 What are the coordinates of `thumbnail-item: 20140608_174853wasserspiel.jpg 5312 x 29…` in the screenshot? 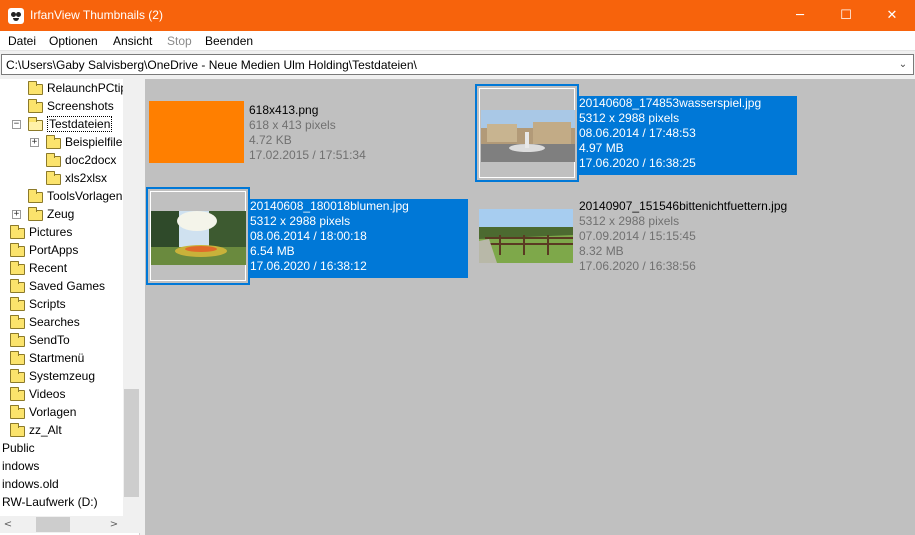 It's located at (637, 134).